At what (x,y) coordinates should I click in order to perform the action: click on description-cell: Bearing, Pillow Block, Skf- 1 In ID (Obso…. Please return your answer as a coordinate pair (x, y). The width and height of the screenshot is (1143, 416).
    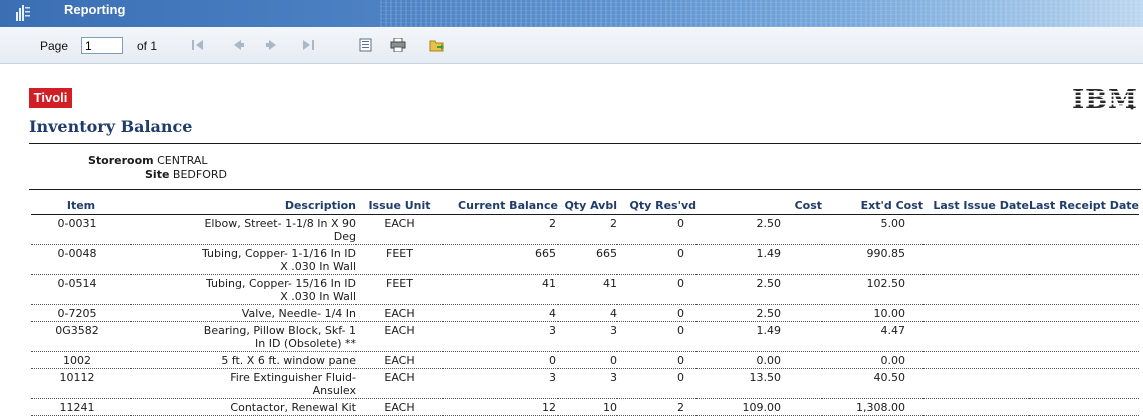
    Looking at the image, I should click on (243, 336).